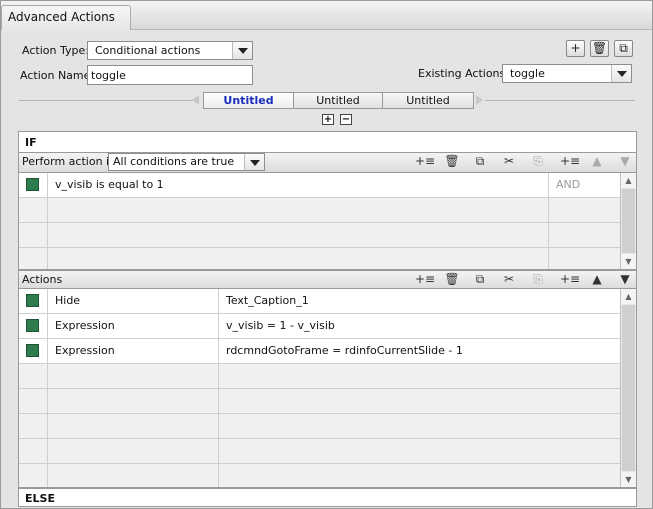  I want to click on perform-label: Perform action if:, so click(69, 161).